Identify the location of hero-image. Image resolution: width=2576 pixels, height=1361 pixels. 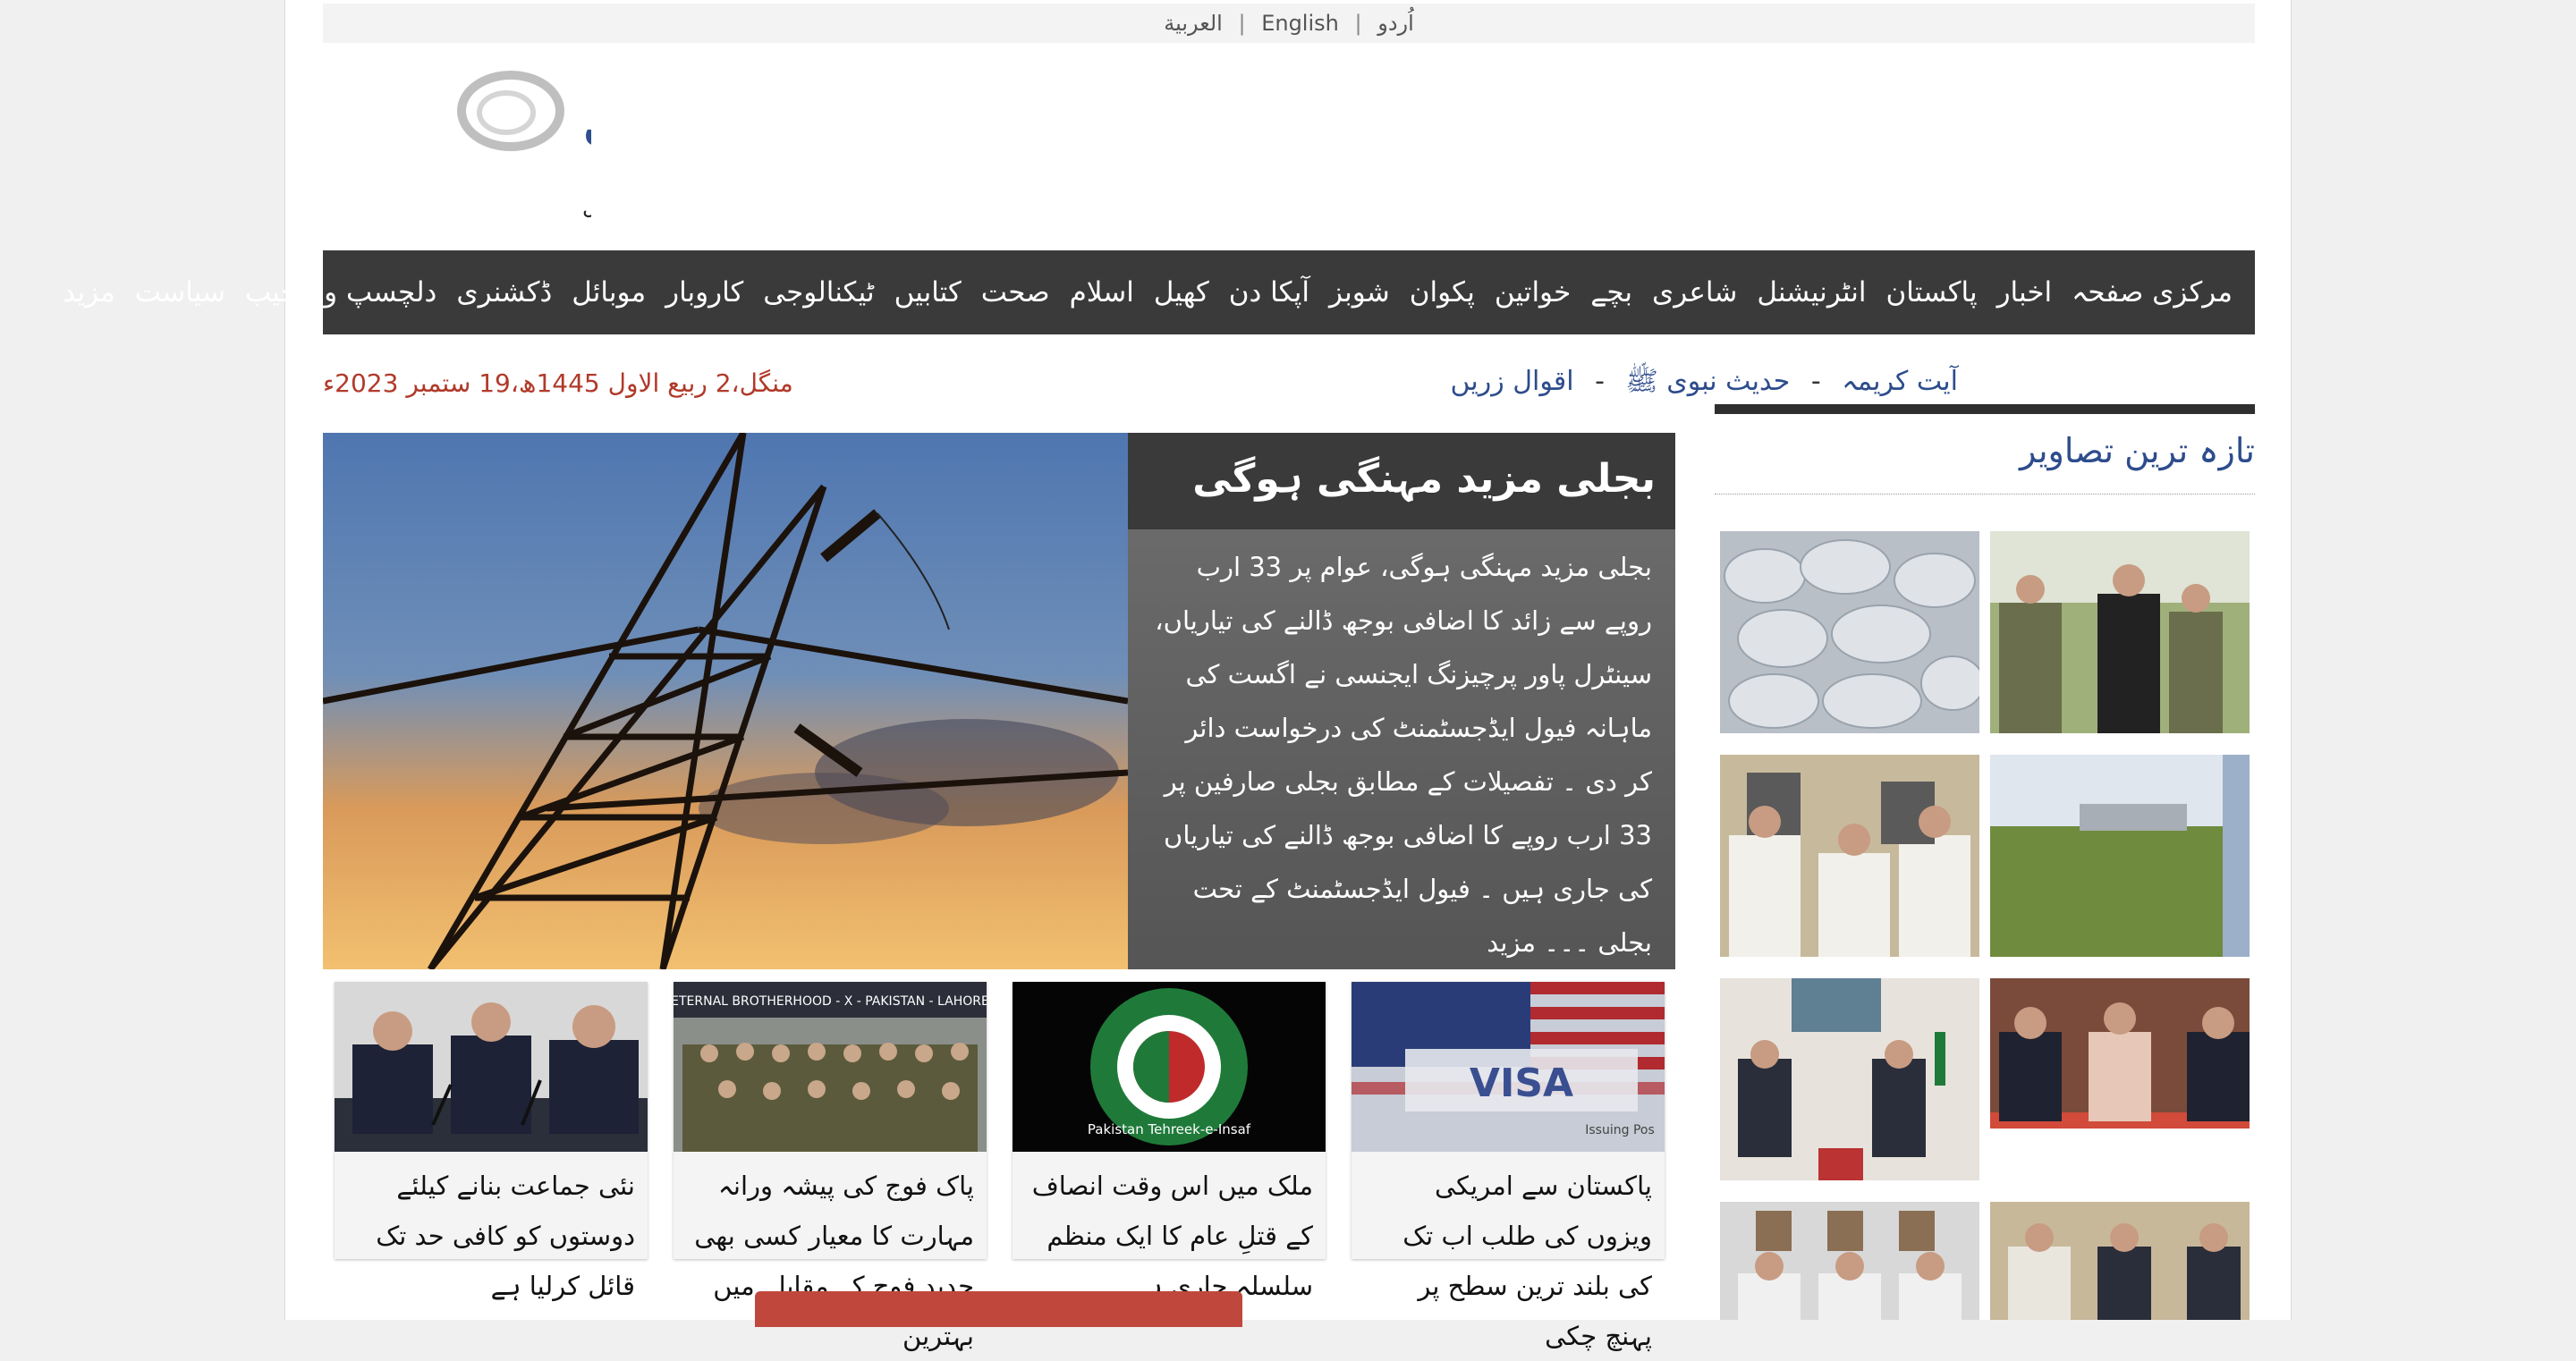
(725, 701).